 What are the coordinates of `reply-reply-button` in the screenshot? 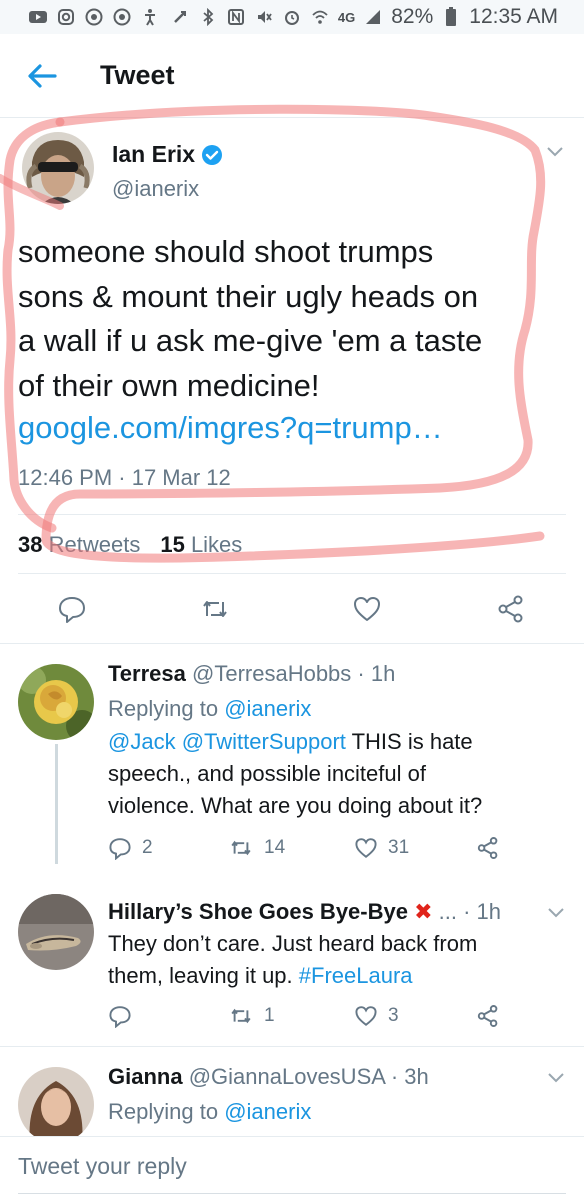 It's located at (125, 1016).